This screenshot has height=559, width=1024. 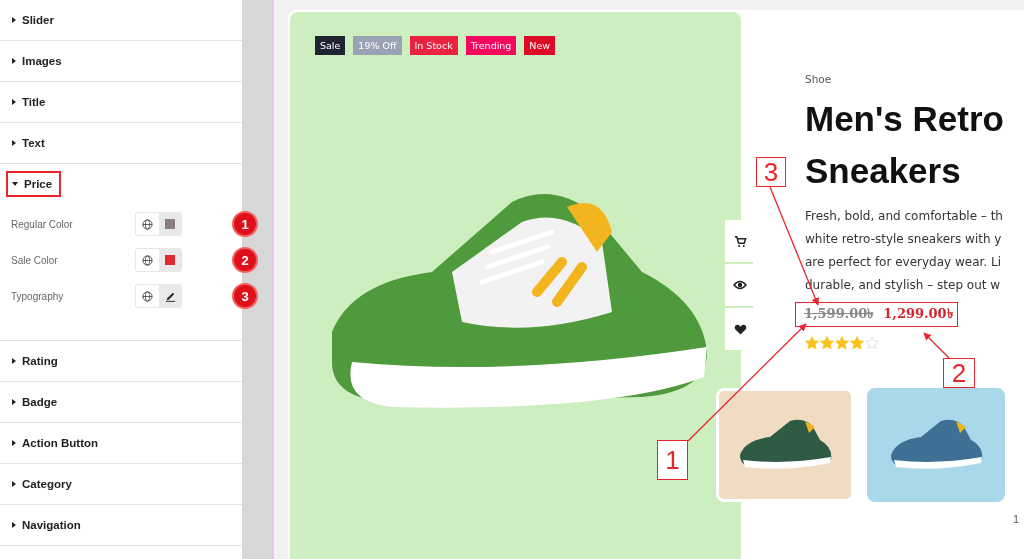 What do you see at coordinates (819, 79) in the screenshot?
I see `product-category: Shoe` at bounding box center [819, 79].